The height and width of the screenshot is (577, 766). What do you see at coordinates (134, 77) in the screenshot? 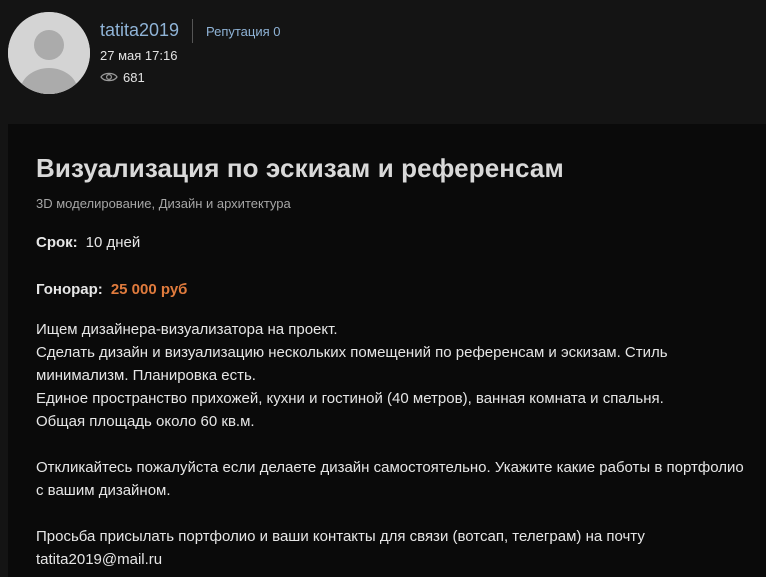
I see `view-count: 681` at bounding box center [134, 77].